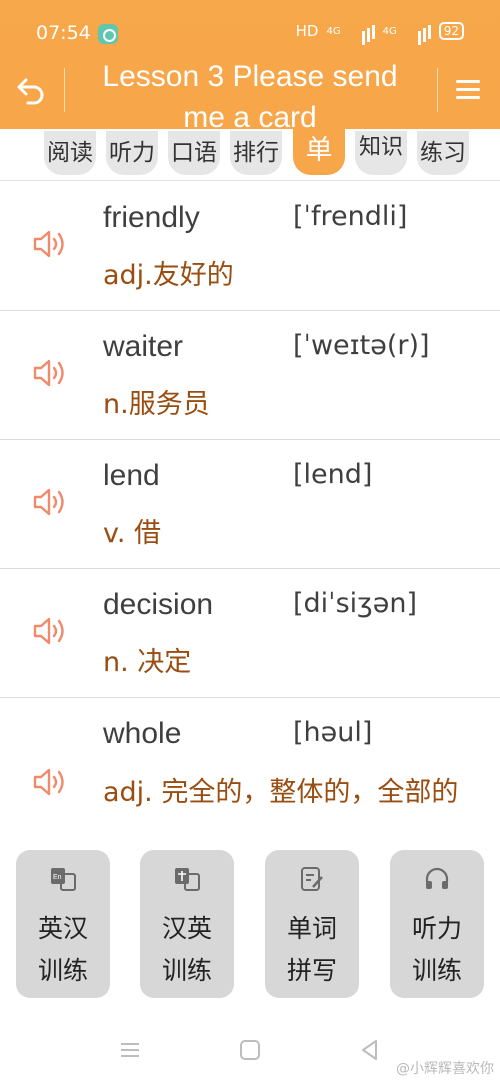  What do you see at coordinates (361, 345) in the screenshot?
I see `phonetic-text: [ˈweɪtə(r)]` at bounding box center [361, 345].